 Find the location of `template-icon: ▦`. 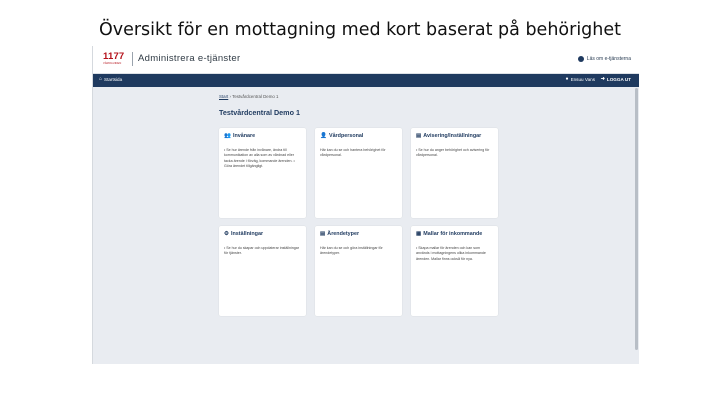

template-icon: ▦ is located at coordinates (419, 234).